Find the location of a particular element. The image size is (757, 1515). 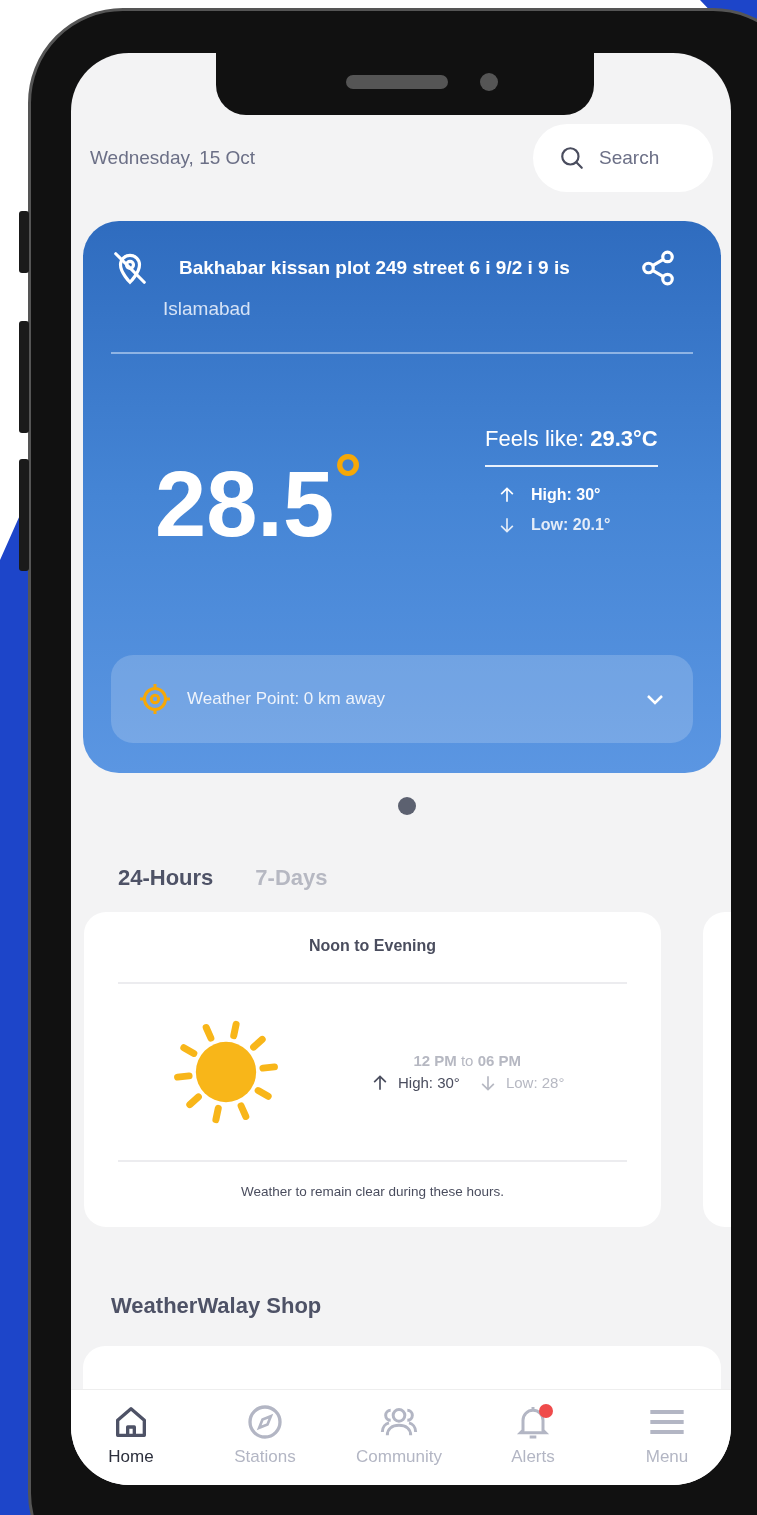

section-title: WeatherWalay Shop is located at coordinates (217, 1306).